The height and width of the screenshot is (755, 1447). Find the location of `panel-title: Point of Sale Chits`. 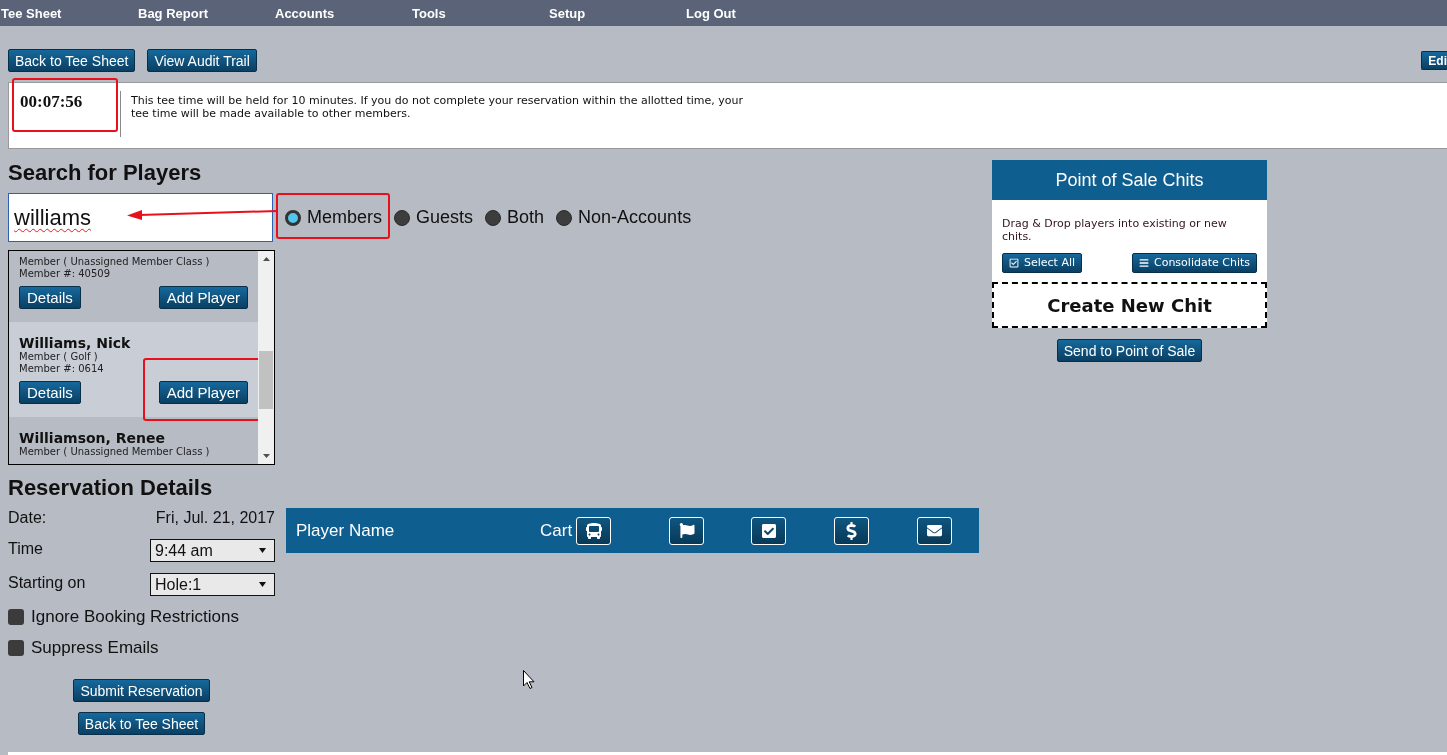

panel-title: Point of Sale Chits is located at coordinates (1129, 180).